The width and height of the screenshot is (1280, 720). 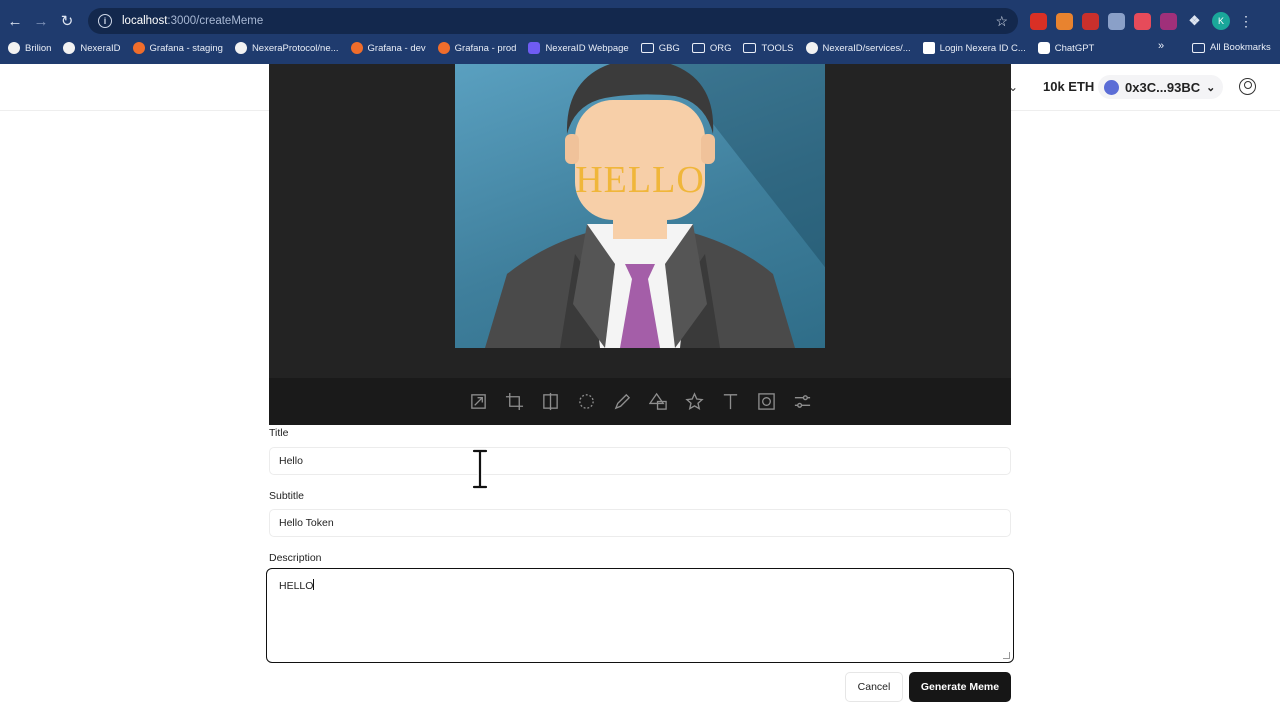 I want to click on text-cursor-icon, so click(x=480, y=469).